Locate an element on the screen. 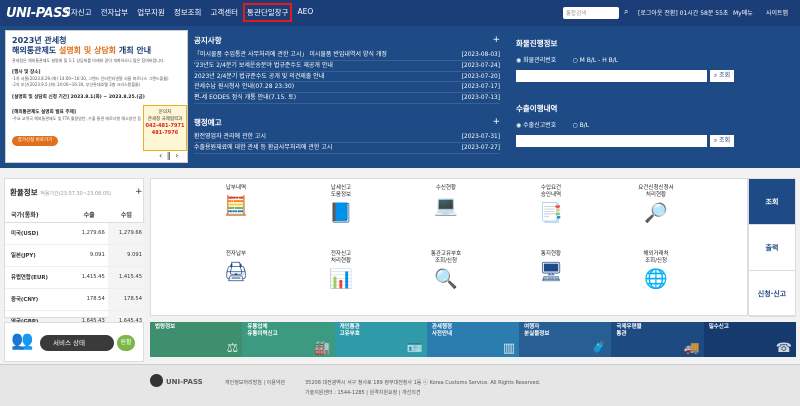 The image size is (800, 406). nav-e-payment: 전자납부 is located at coordinates (115, 12).